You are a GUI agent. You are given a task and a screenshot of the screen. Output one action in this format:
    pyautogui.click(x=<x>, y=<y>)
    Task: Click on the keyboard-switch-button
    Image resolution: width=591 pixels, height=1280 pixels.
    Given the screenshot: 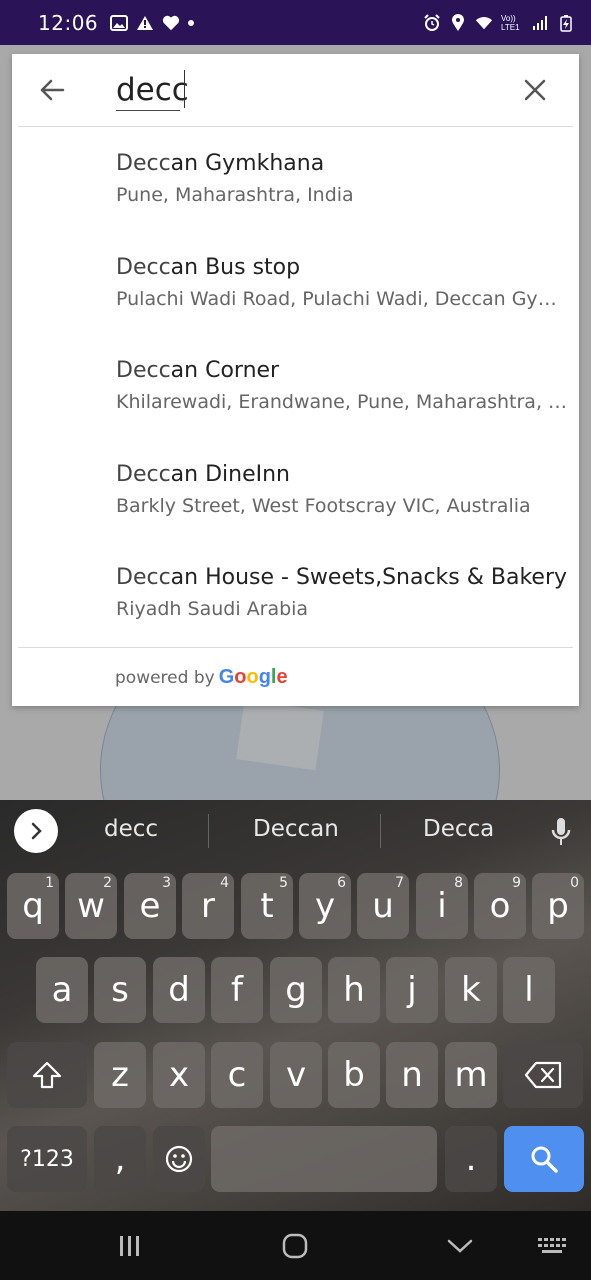 What is the action you would take?
    pyautogui.click(x=552, y=1246)
    